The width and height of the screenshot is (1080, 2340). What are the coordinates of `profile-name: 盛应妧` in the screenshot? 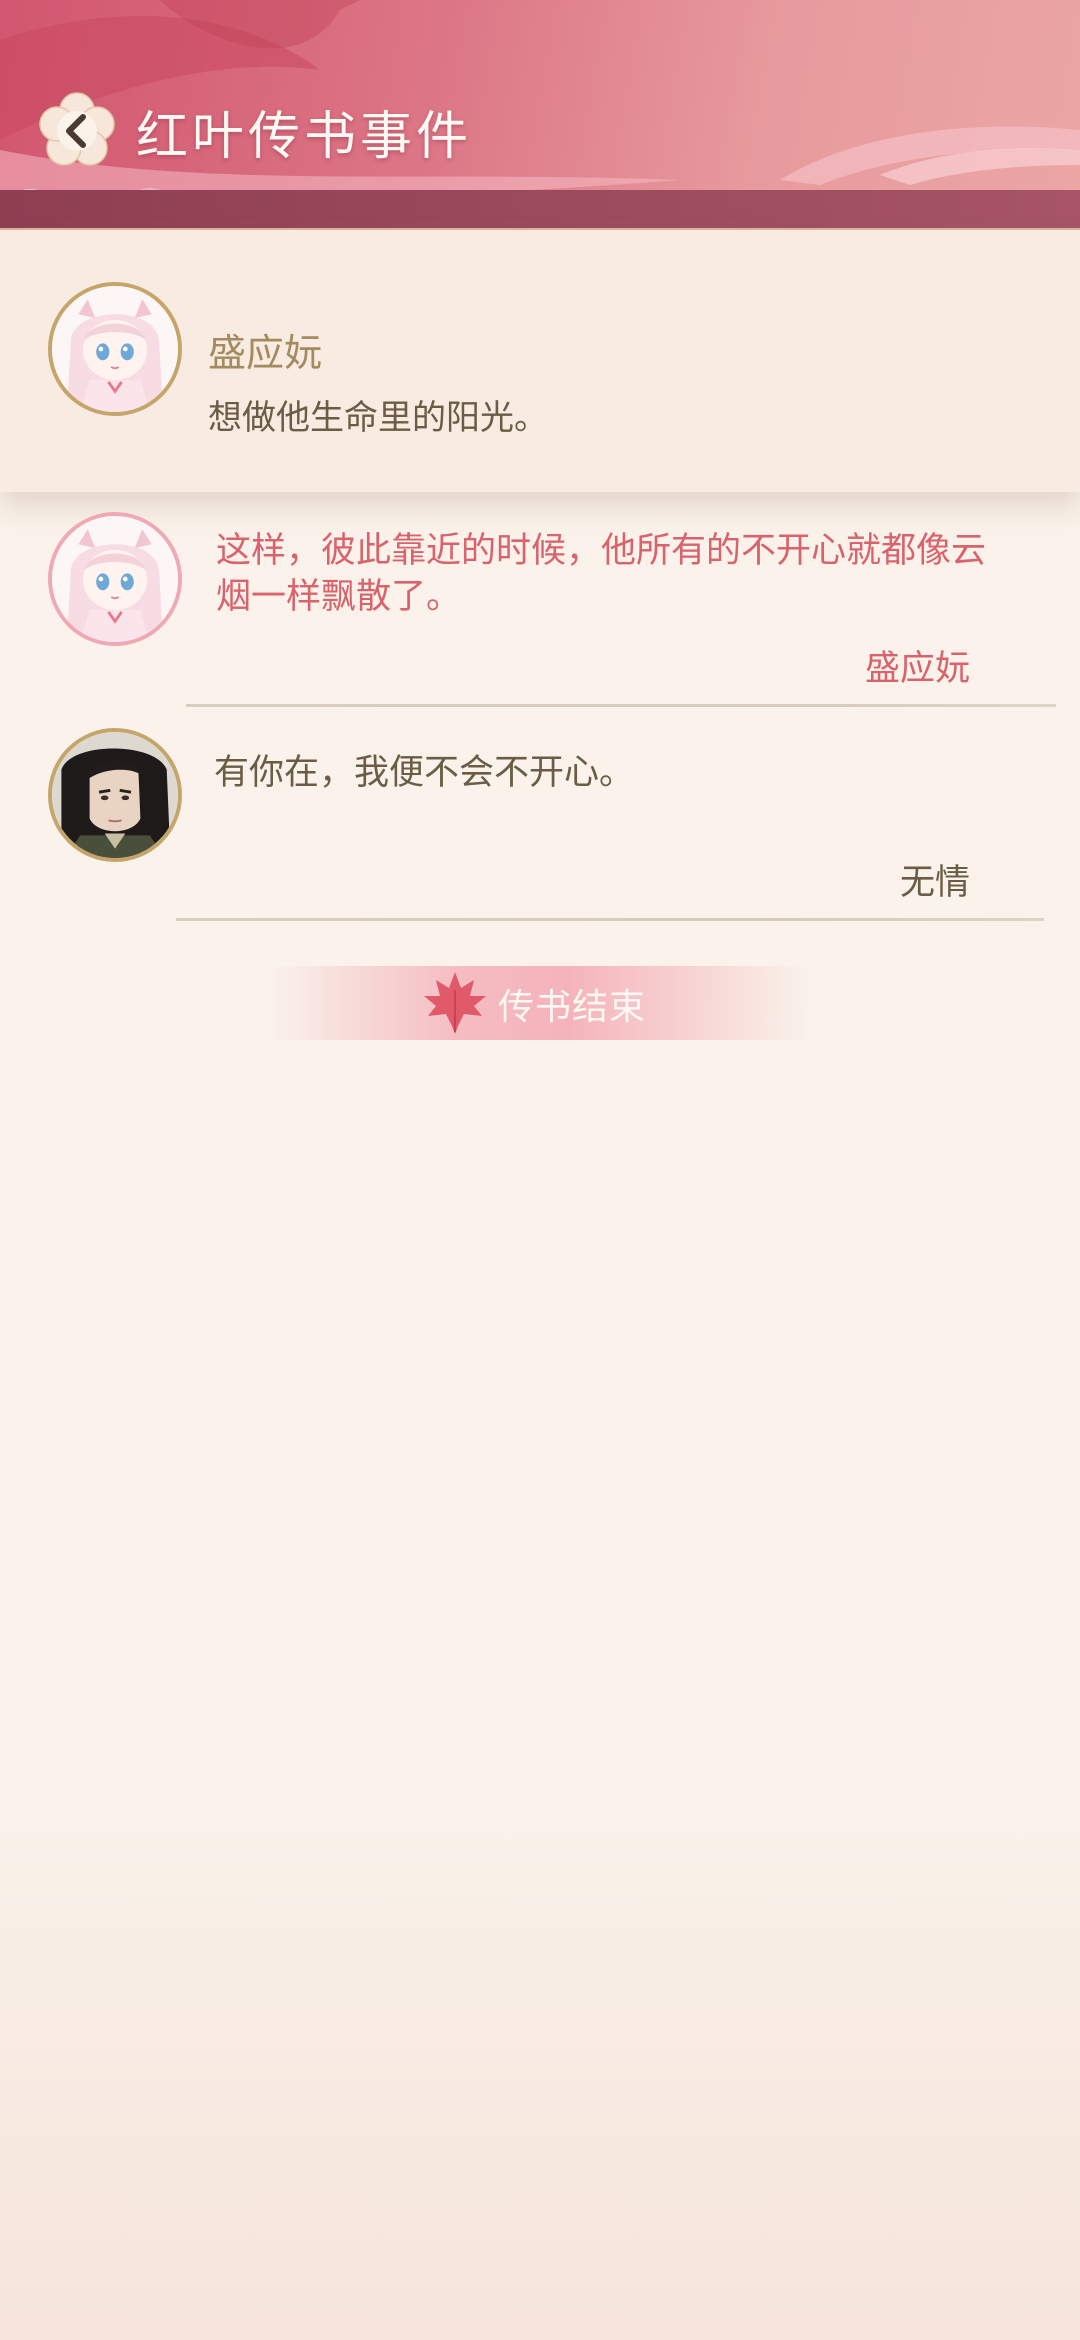 It's located at (265, 353).